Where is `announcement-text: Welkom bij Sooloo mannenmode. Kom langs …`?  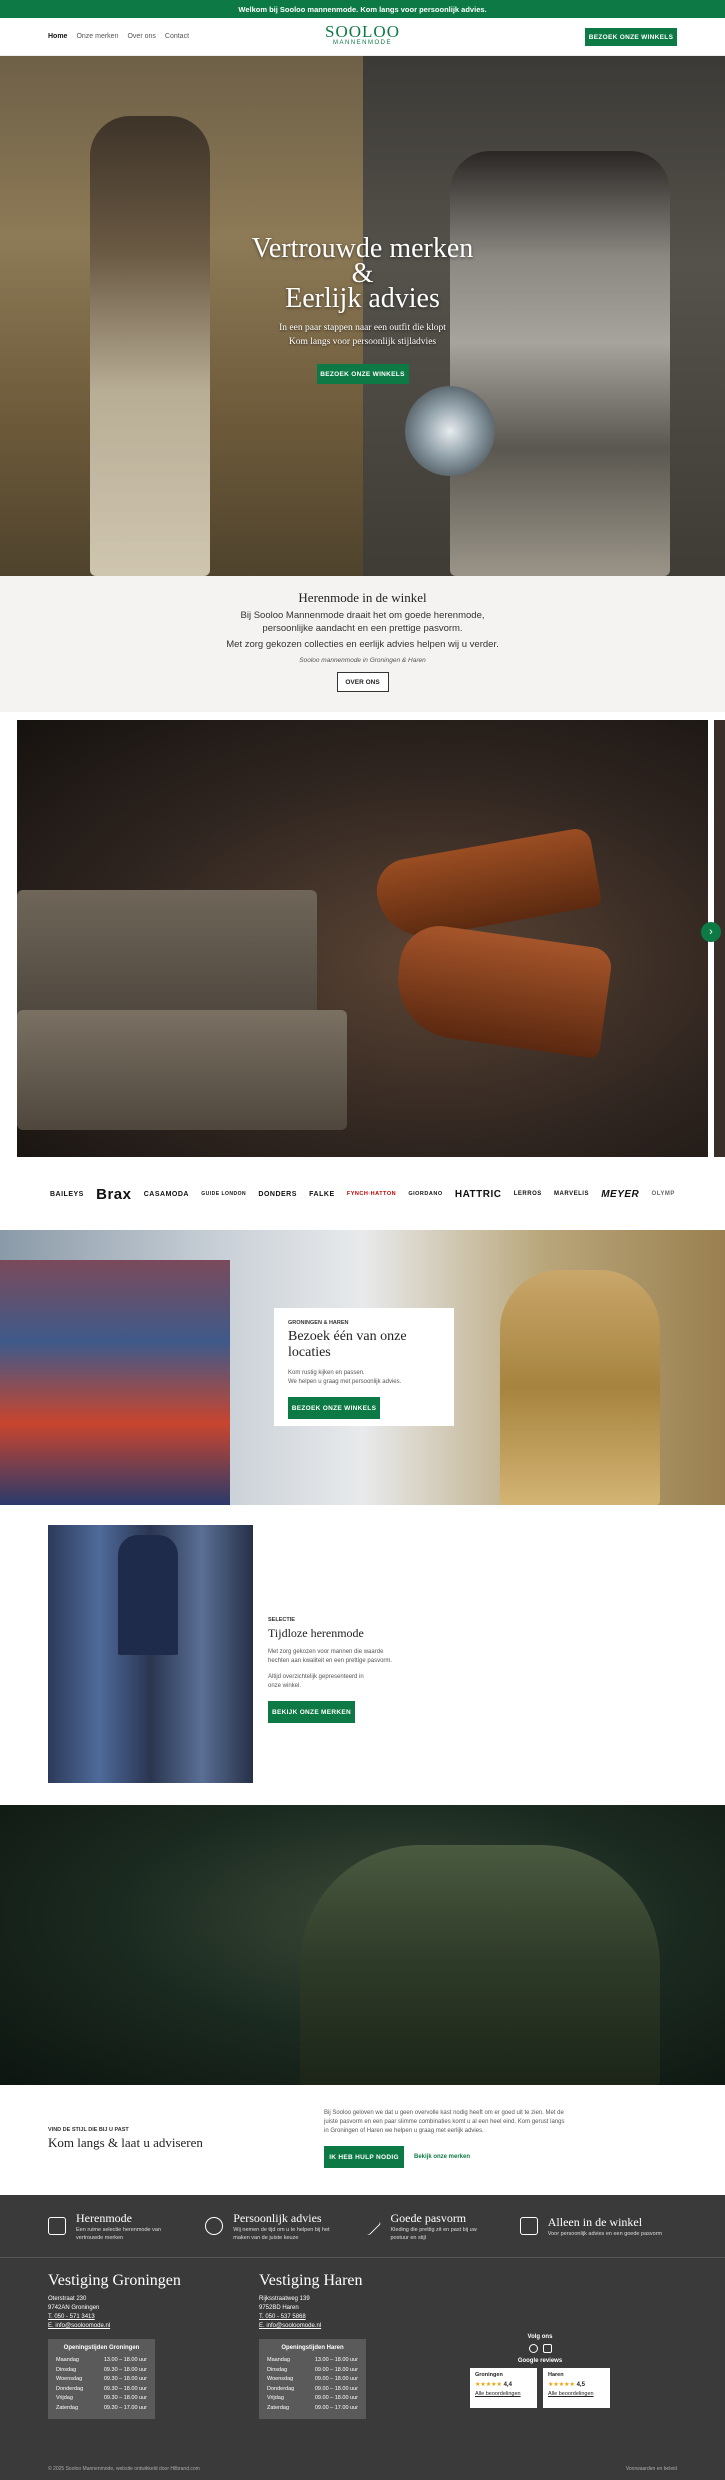
announcement-text: Welkom bij Sooloo mannenmode. Kom langs … is located at coordinates (362, 9).